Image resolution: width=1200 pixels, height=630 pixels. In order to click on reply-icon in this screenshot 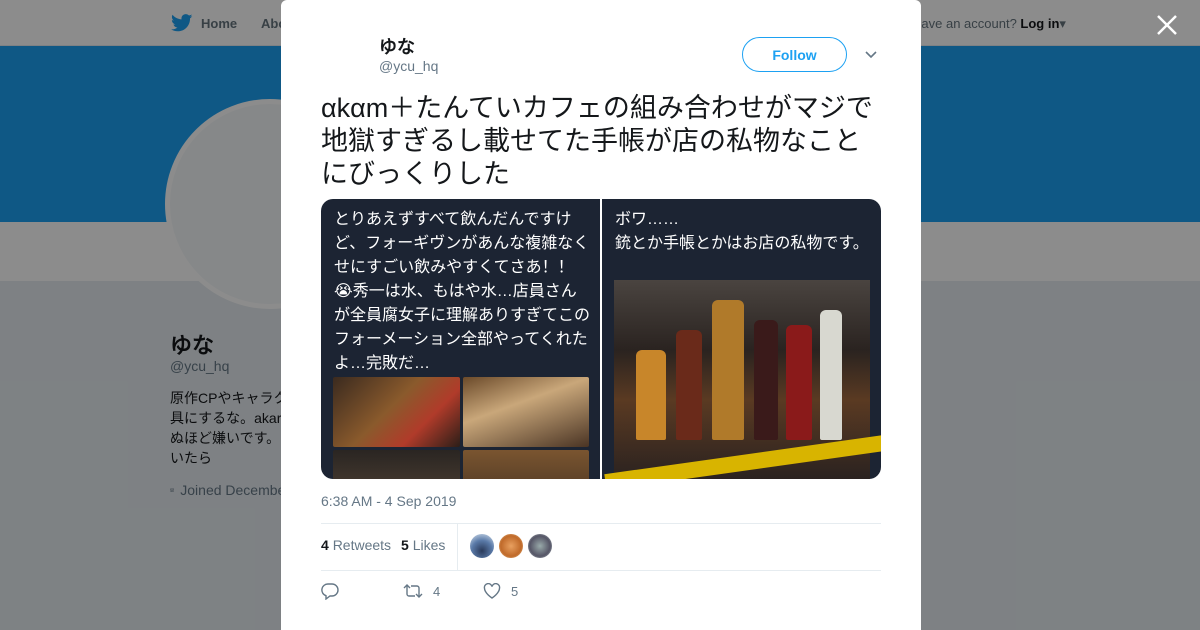, I will do `click(330, 591)`.